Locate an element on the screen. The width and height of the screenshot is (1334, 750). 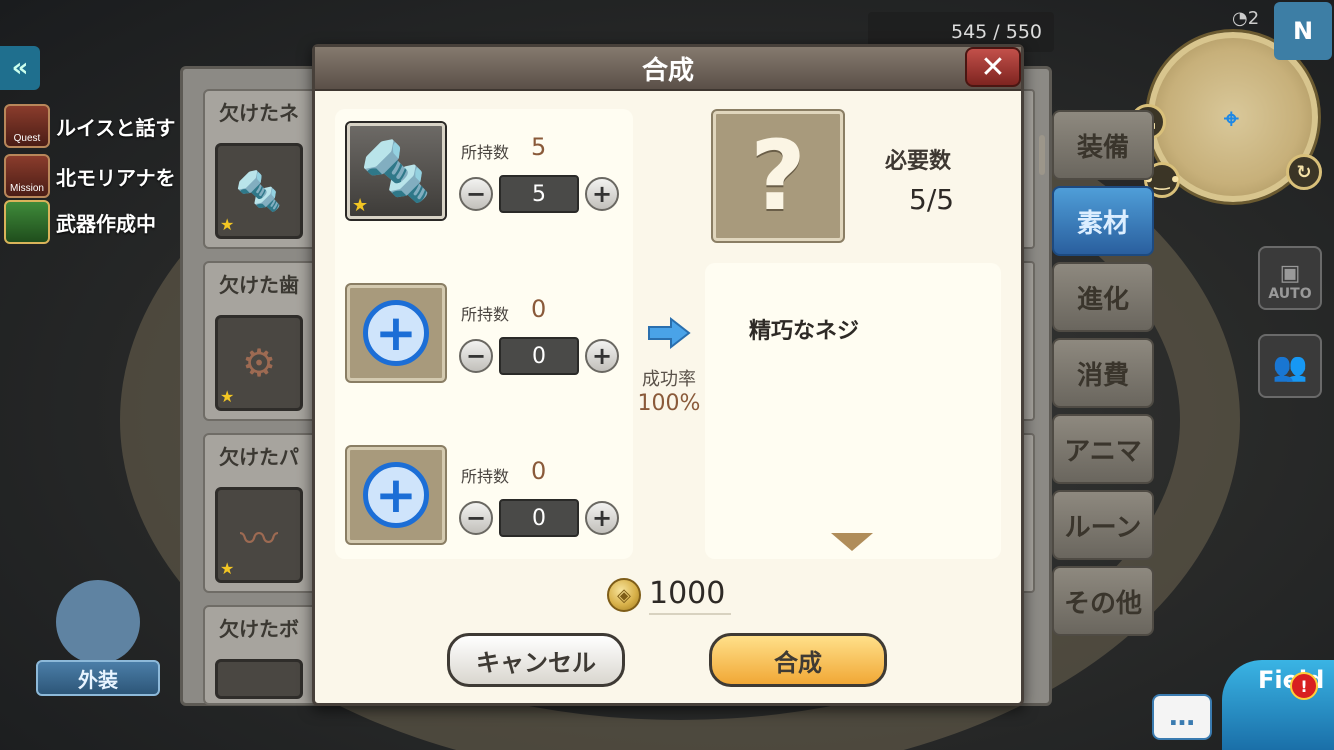
quantity-field: 5 is located at coordinates (539, 194).